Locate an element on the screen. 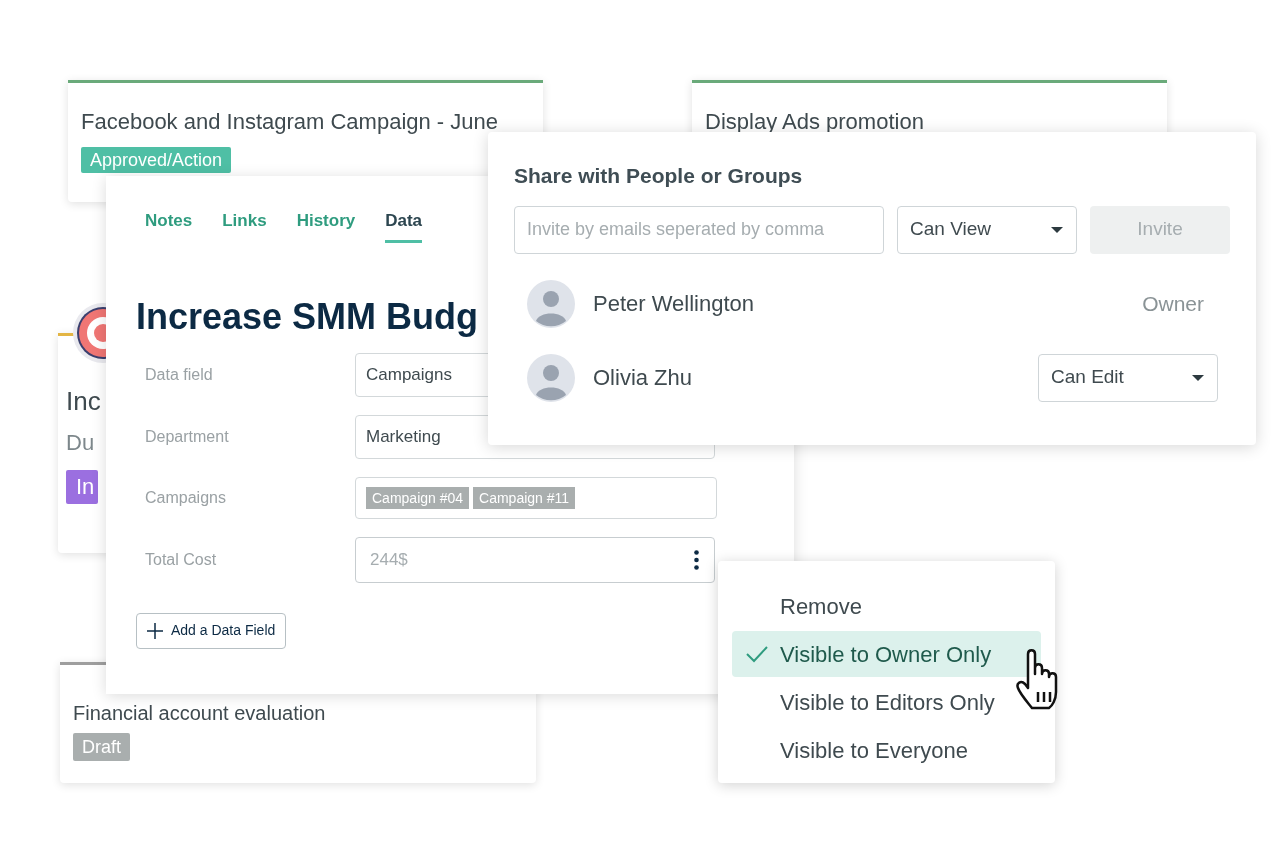 The image size is (1280, 848). tab: Data is located at coordinates (404, 225).